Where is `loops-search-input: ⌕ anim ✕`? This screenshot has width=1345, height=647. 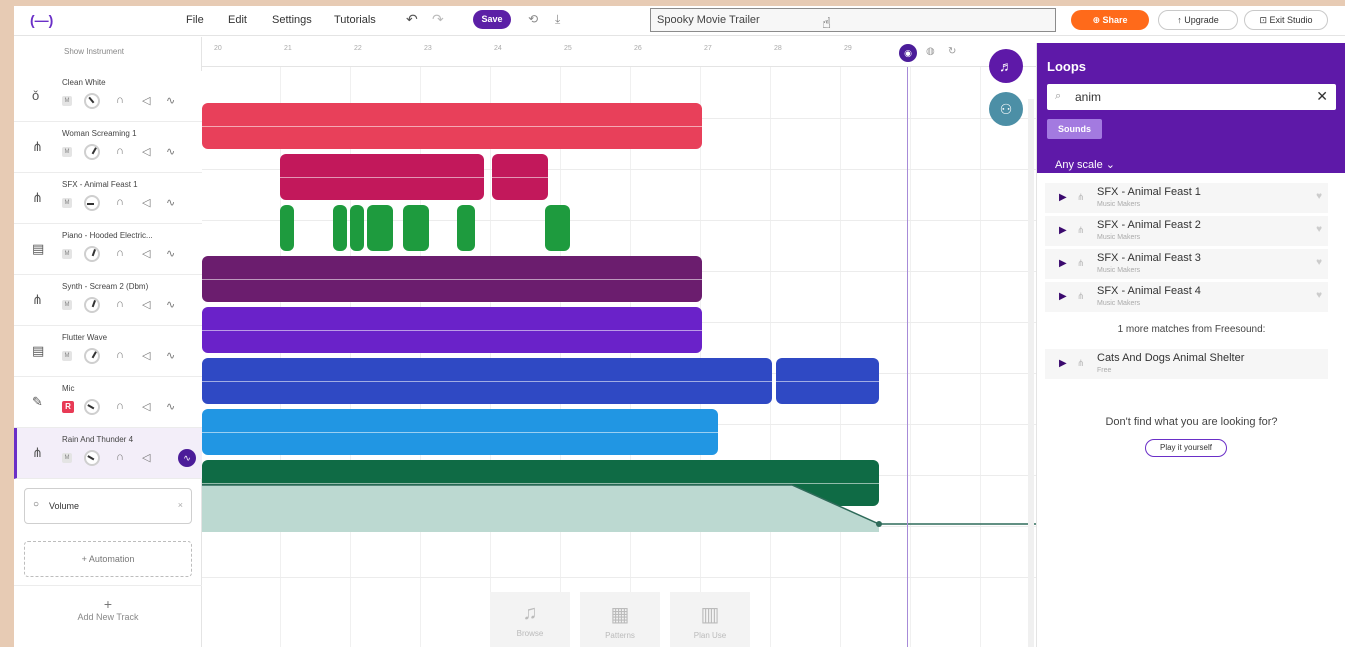
loops-search-input: ⌕ anim ✕ is located at coordinates (1191, 97).